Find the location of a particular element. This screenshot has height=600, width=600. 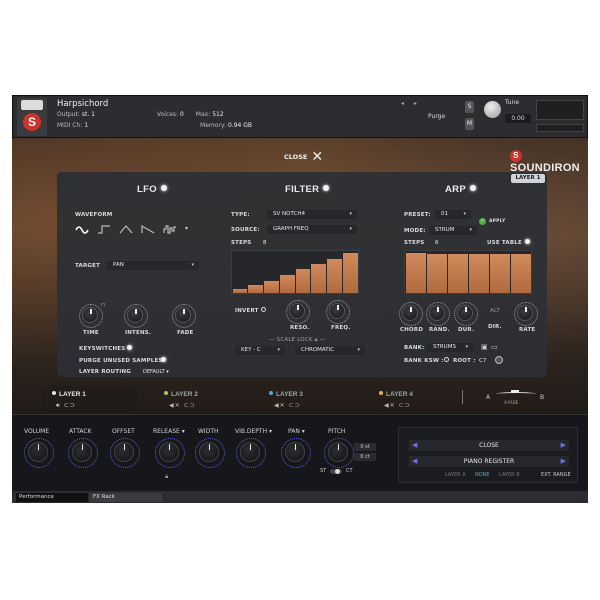

tune-value: 0.00 is located at coordinates (518, 118).